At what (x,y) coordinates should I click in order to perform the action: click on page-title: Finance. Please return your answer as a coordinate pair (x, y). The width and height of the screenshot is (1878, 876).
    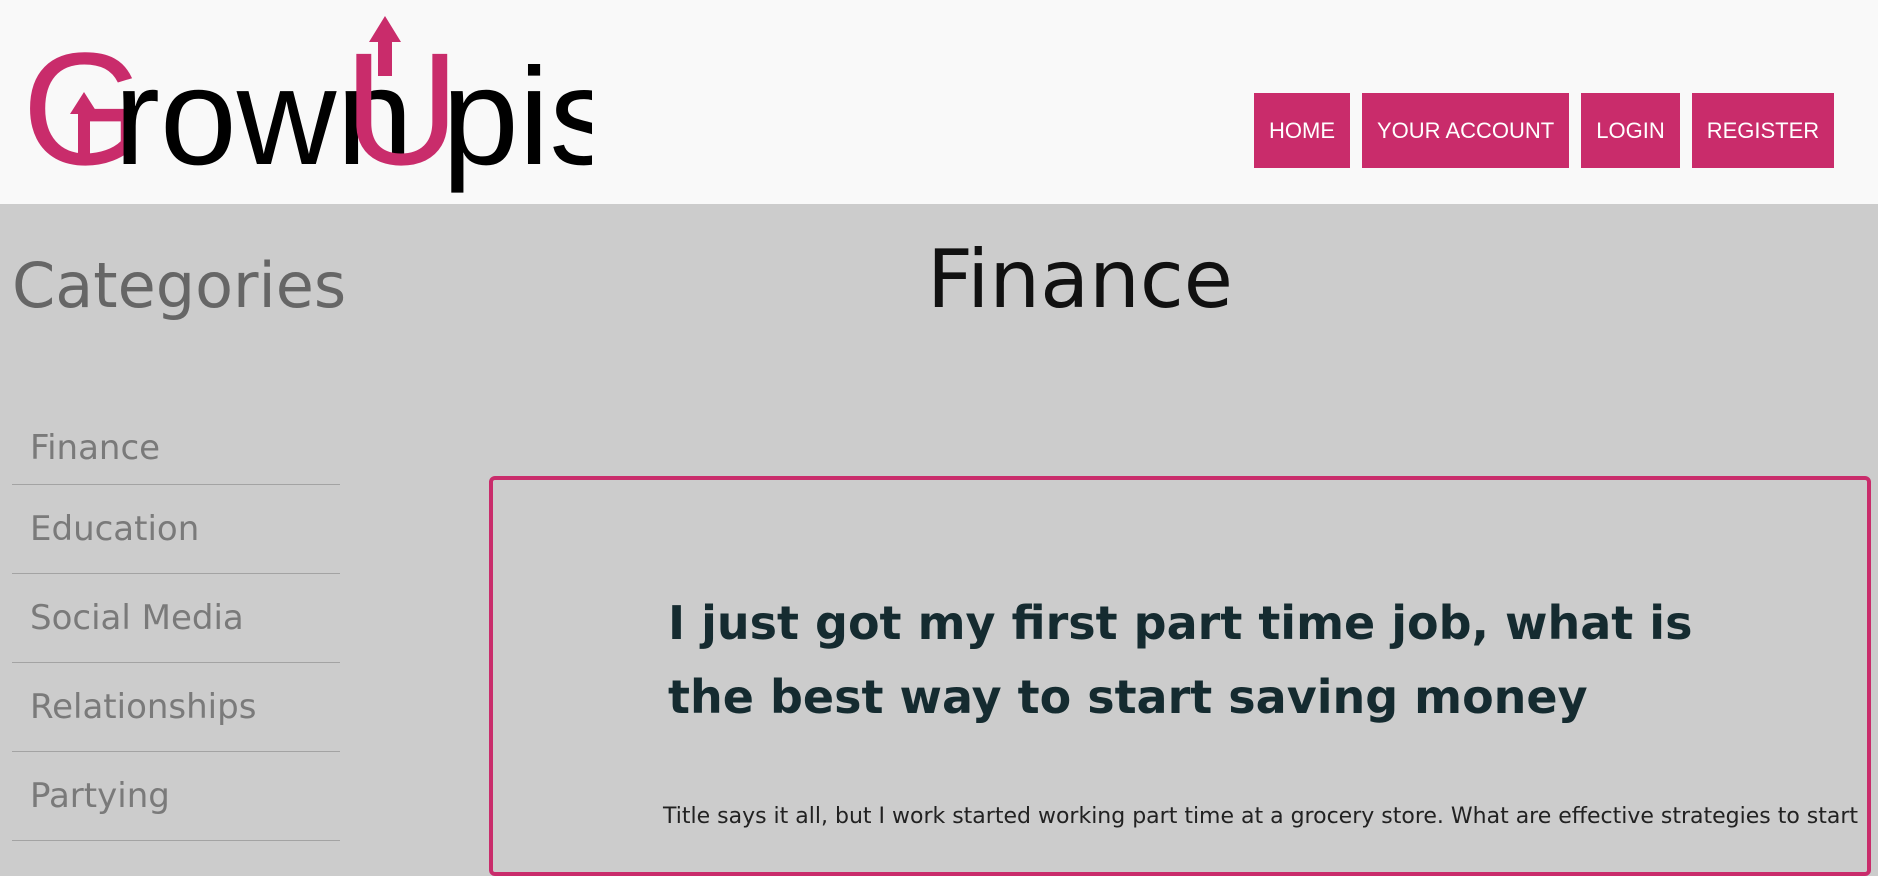
    Looking at the image, I should click on (1080, 279).